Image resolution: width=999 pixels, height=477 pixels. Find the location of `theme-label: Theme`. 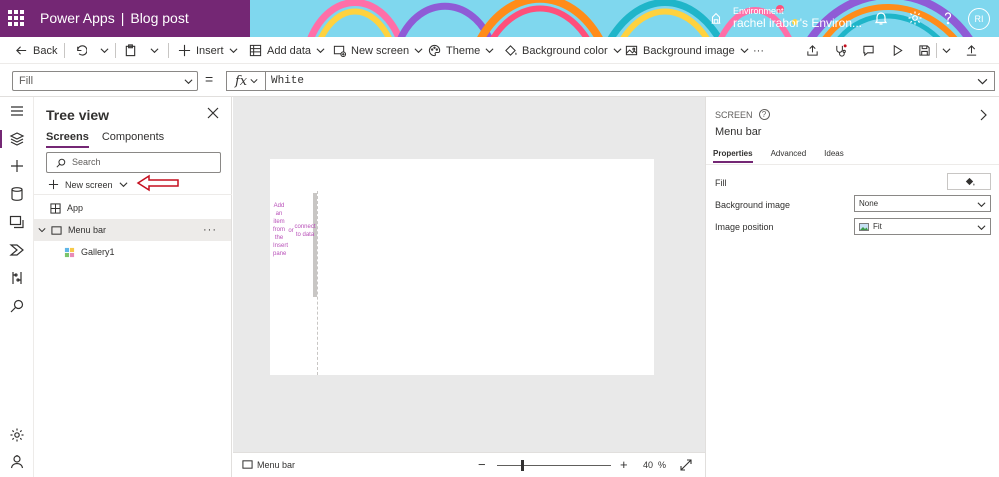

theme-label: Theme is located at coordinates (463, 50).